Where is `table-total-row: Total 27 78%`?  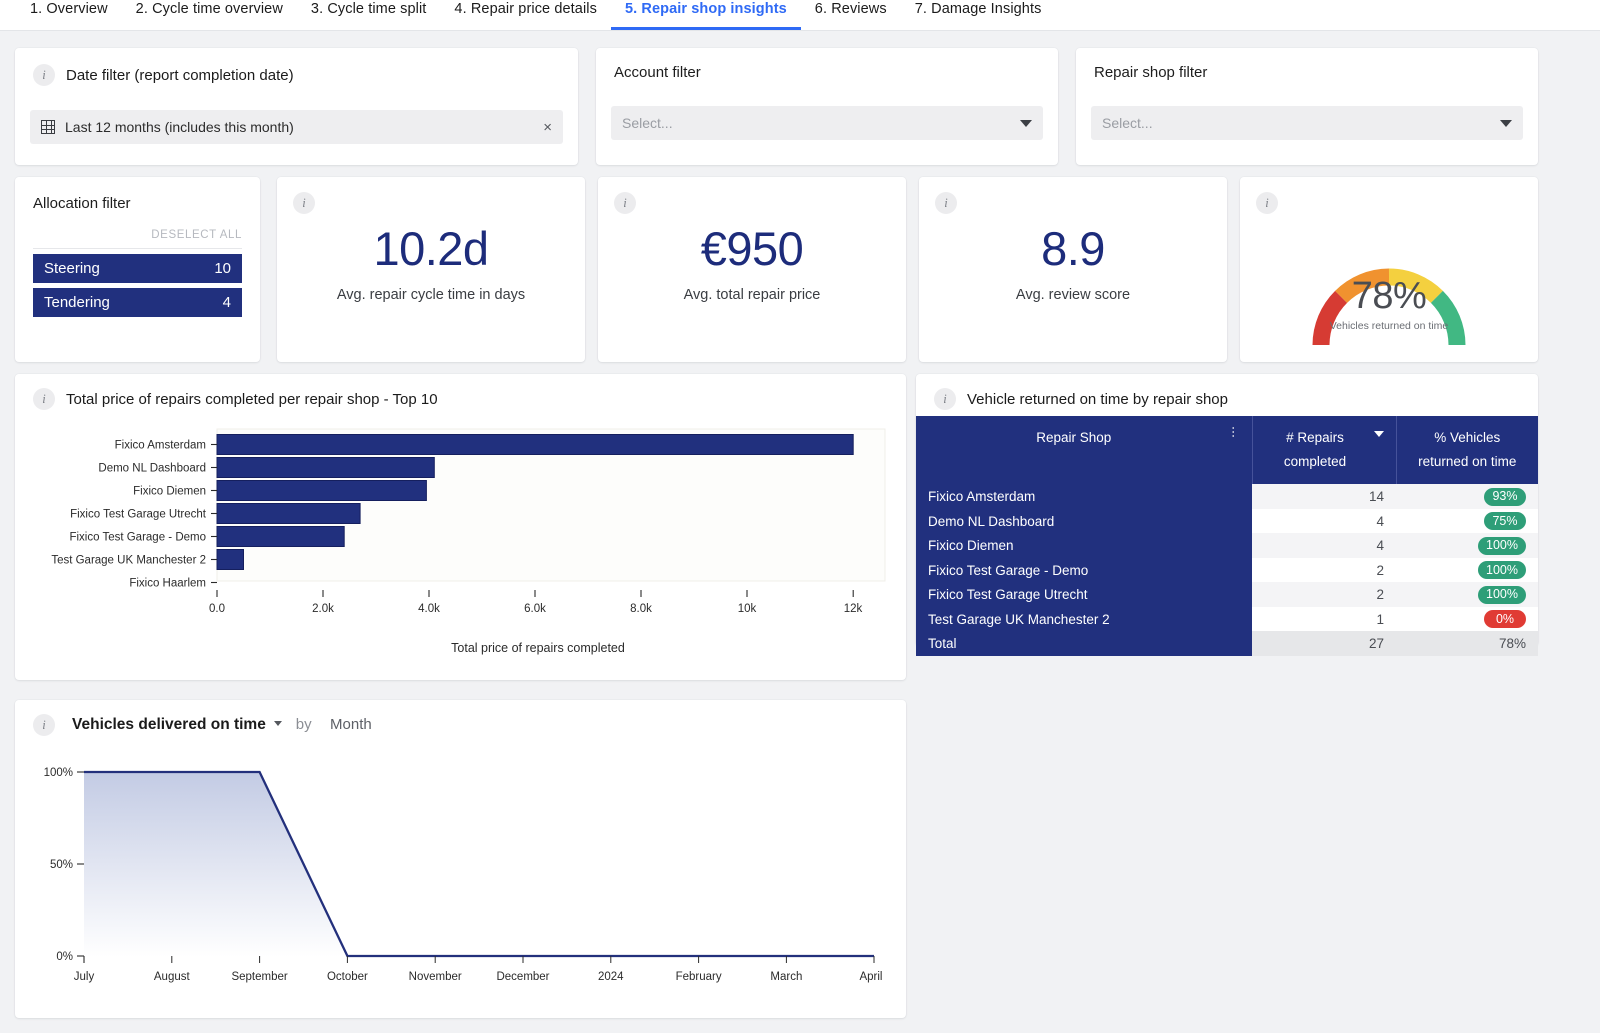 table-total-row: Total 27 78% is located at coordinates (1227, 643).